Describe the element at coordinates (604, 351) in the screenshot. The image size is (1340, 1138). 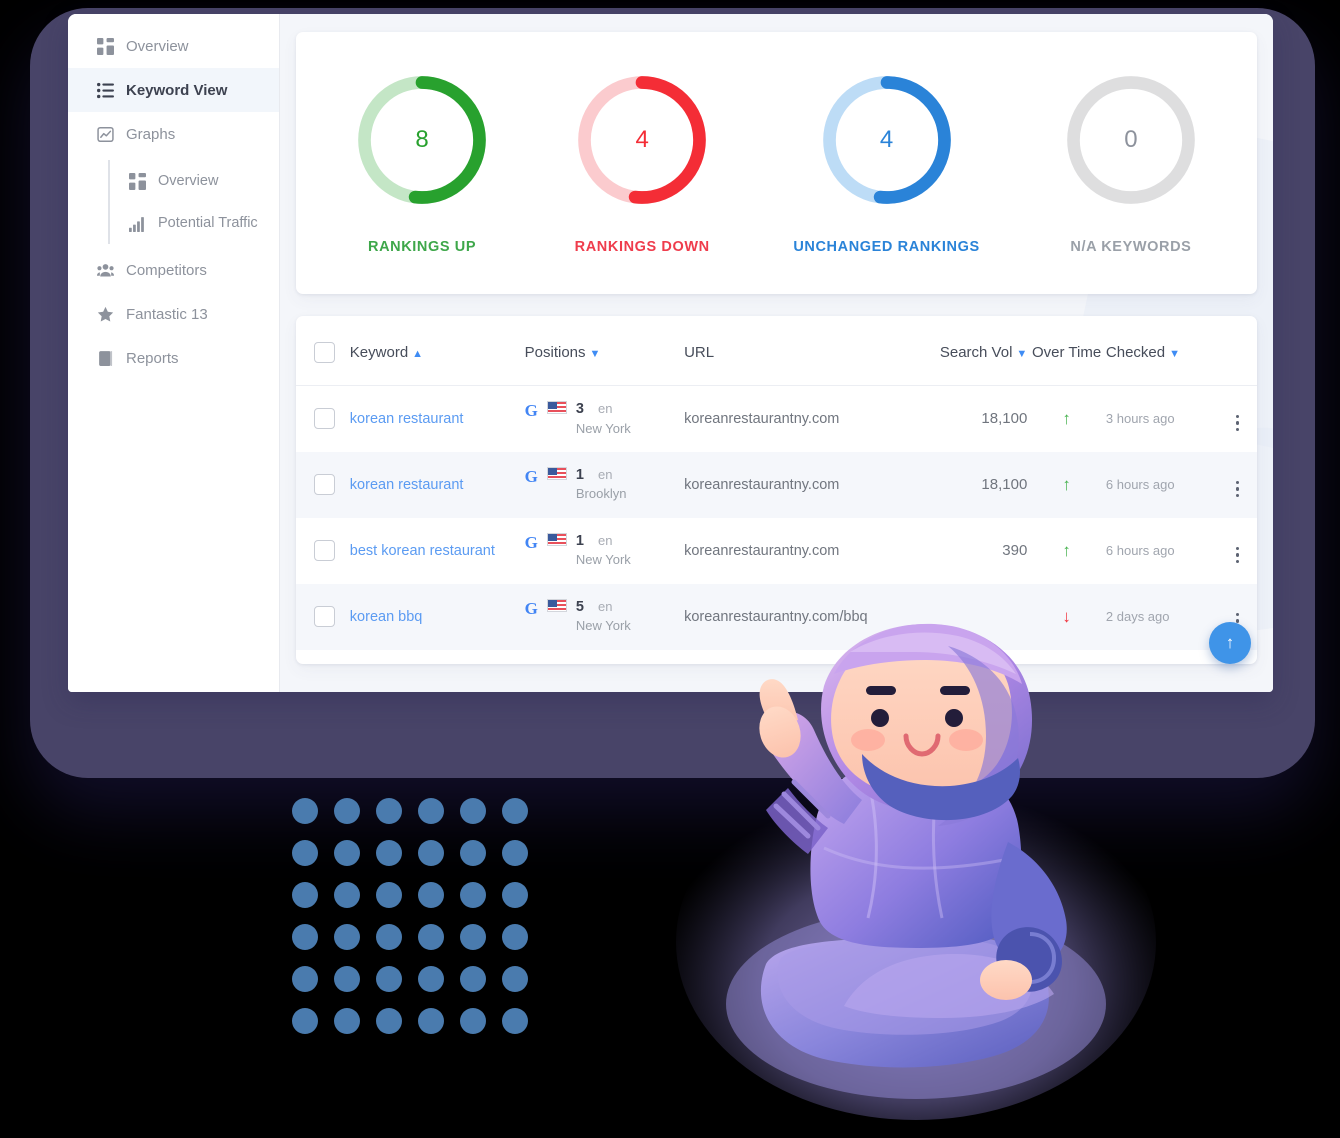
I see `column-header-positions: Positions ▼` at that location.